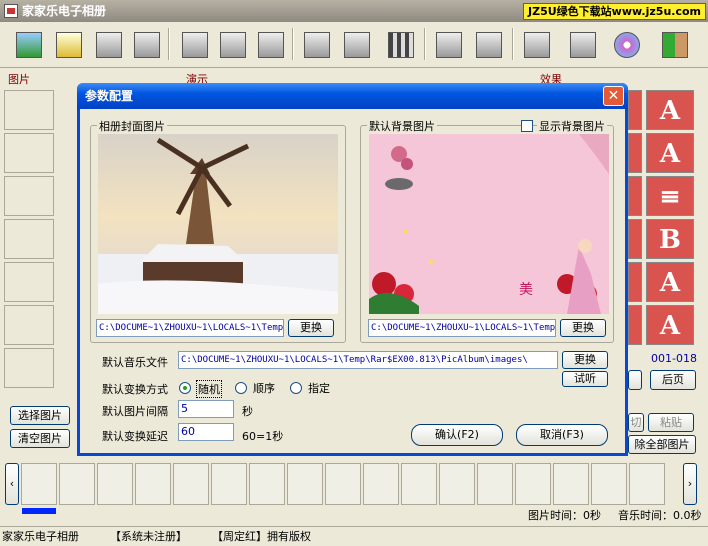 Image resolution: width=708 pixels, height=546 pixels. I want to click on mode-random-radio, so click(185, 388).